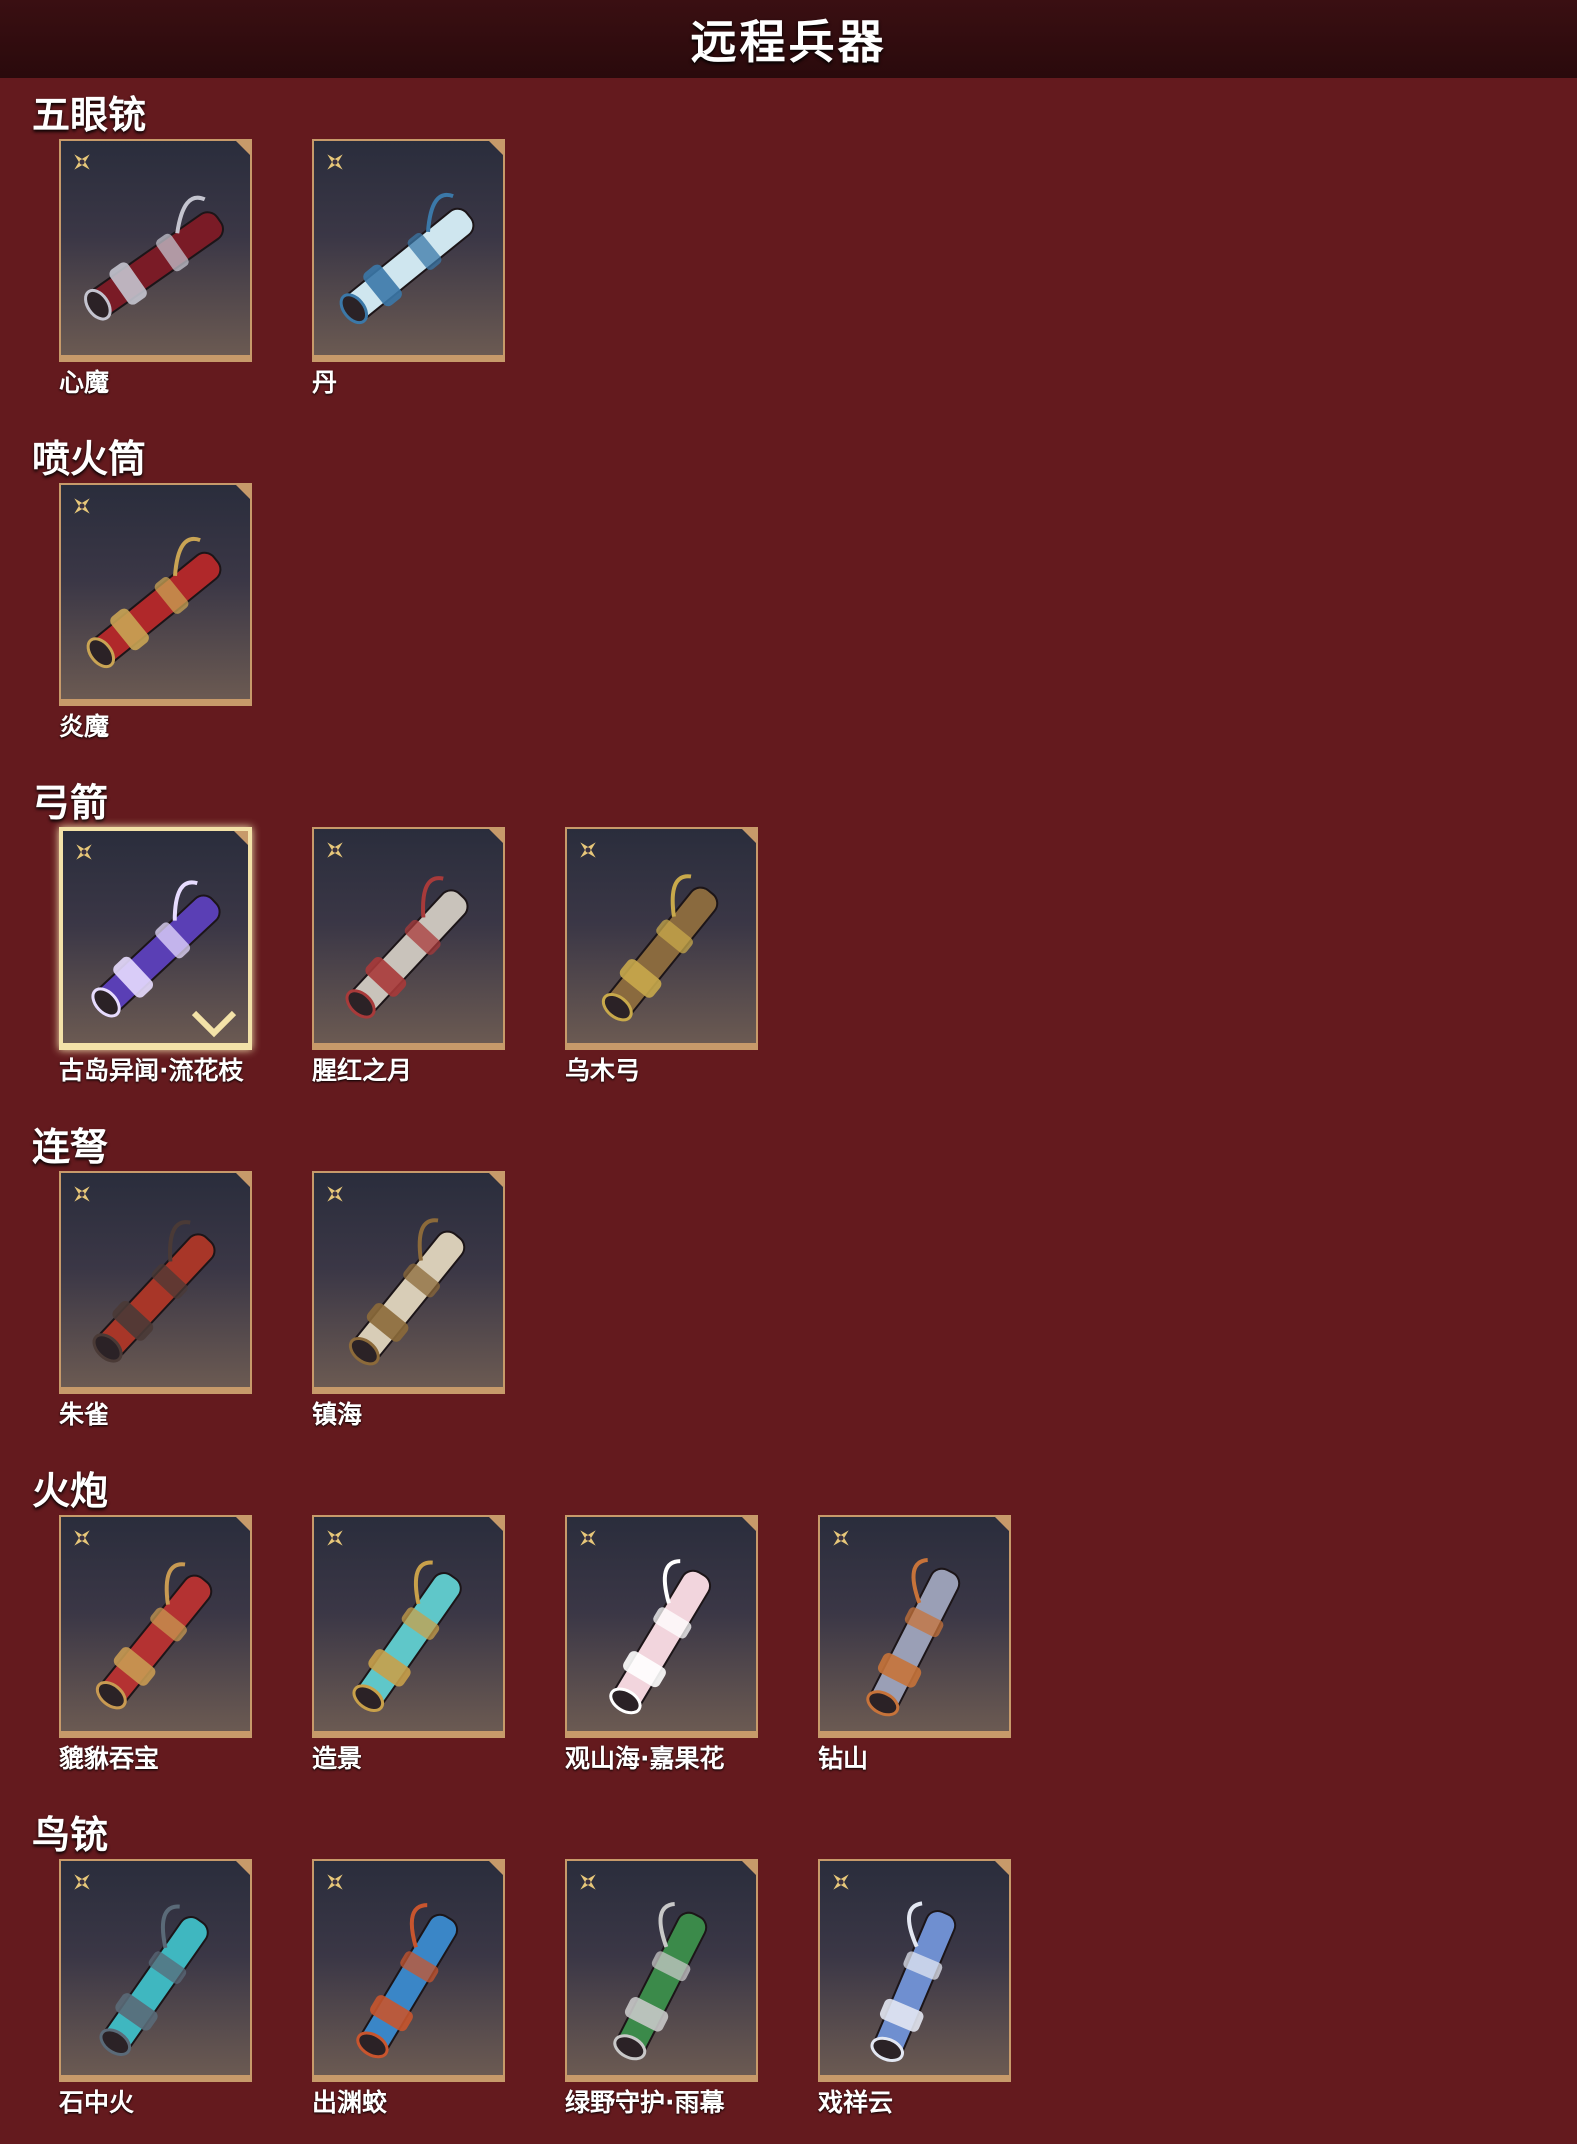 This screenshot has width=1577, height=2144. I want to click on page-title: 远程兵器, so click(788, 42).